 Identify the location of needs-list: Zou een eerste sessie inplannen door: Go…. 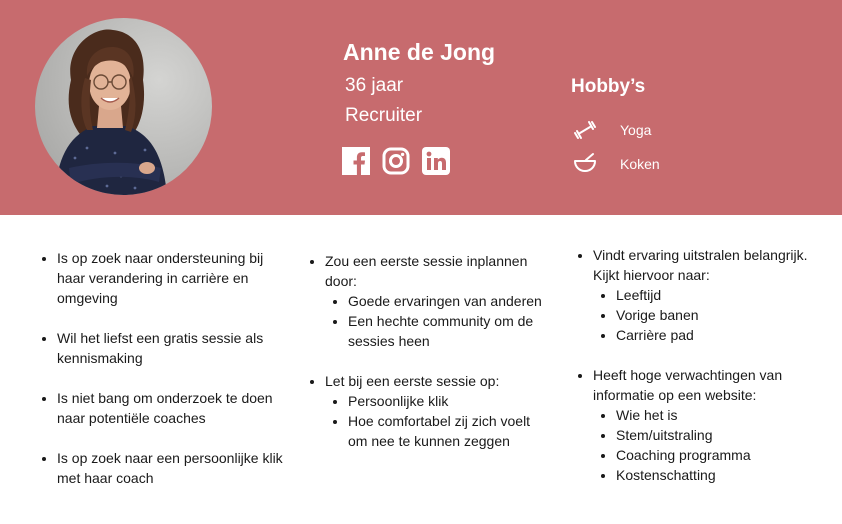
(426, 351).